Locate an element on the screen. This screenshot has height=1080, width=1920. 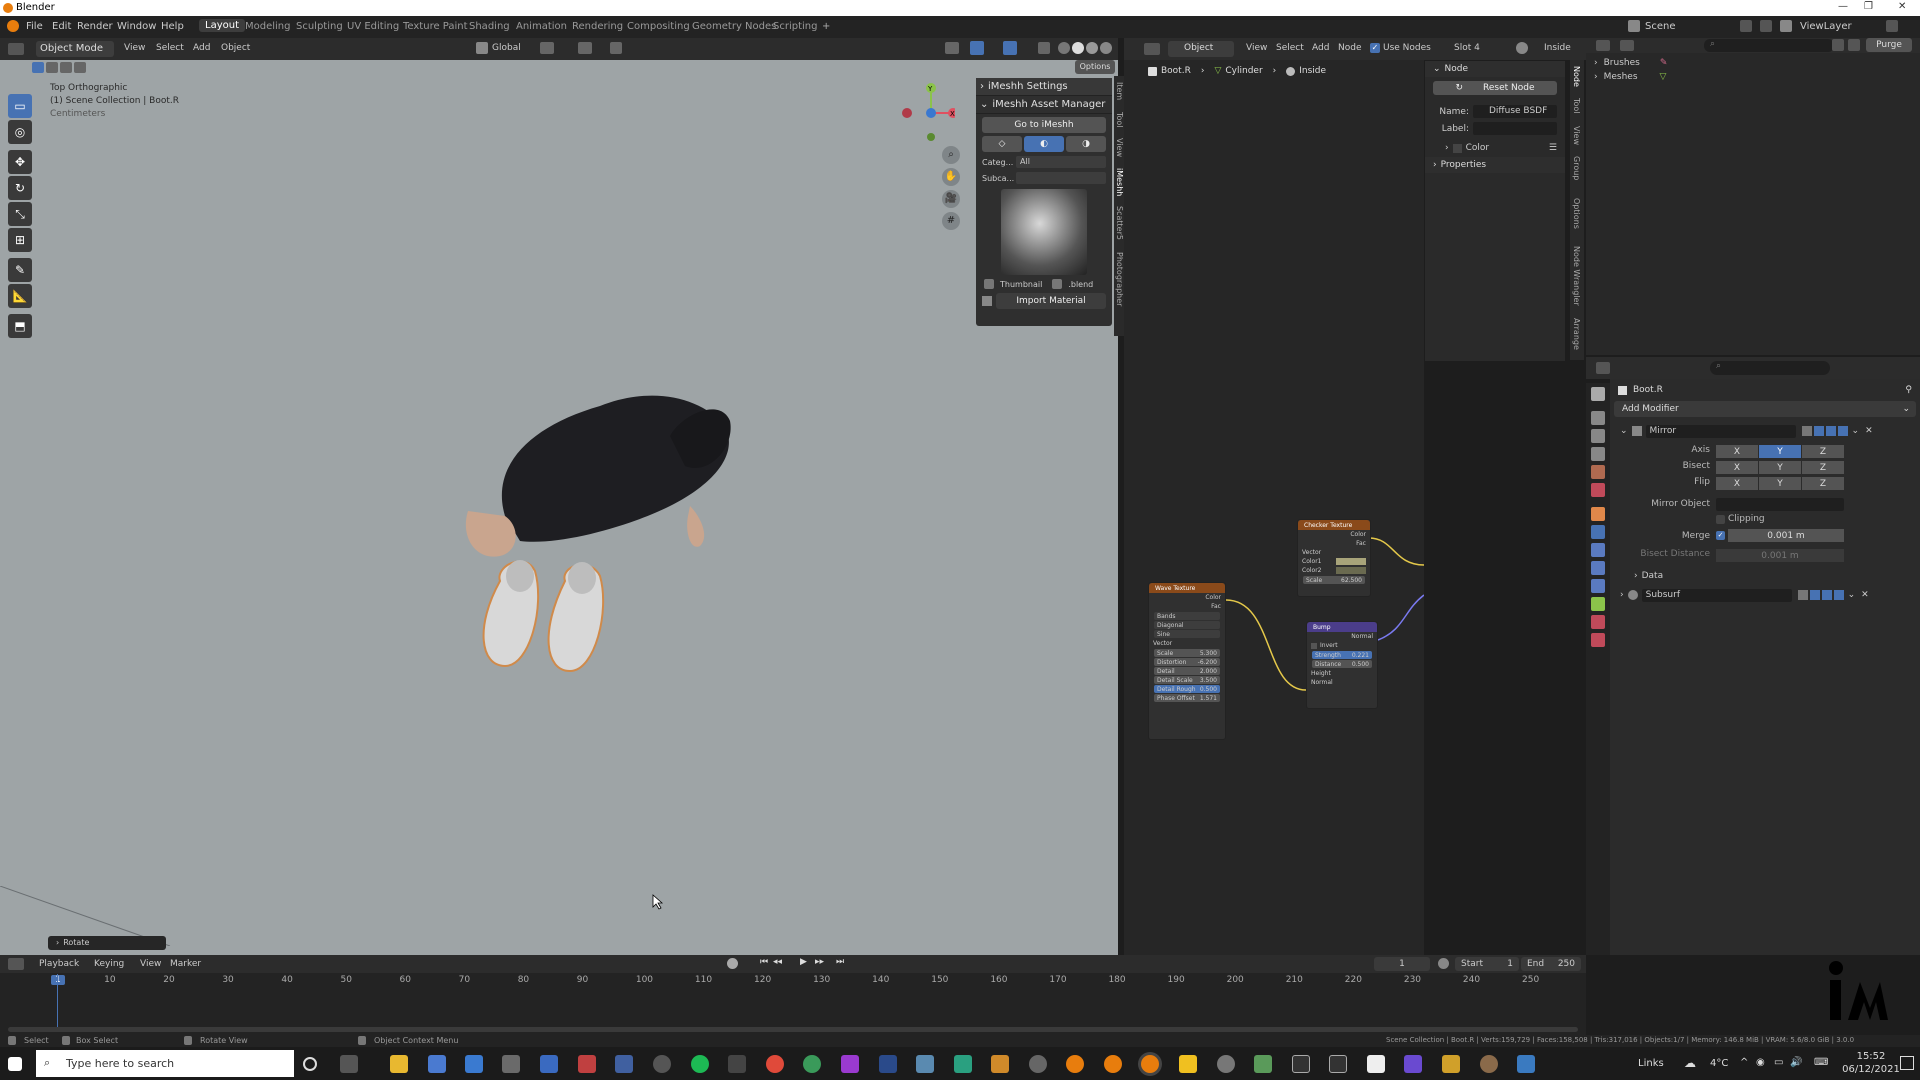
links-toolbar: Links is located at coordinates (1651, 1063).